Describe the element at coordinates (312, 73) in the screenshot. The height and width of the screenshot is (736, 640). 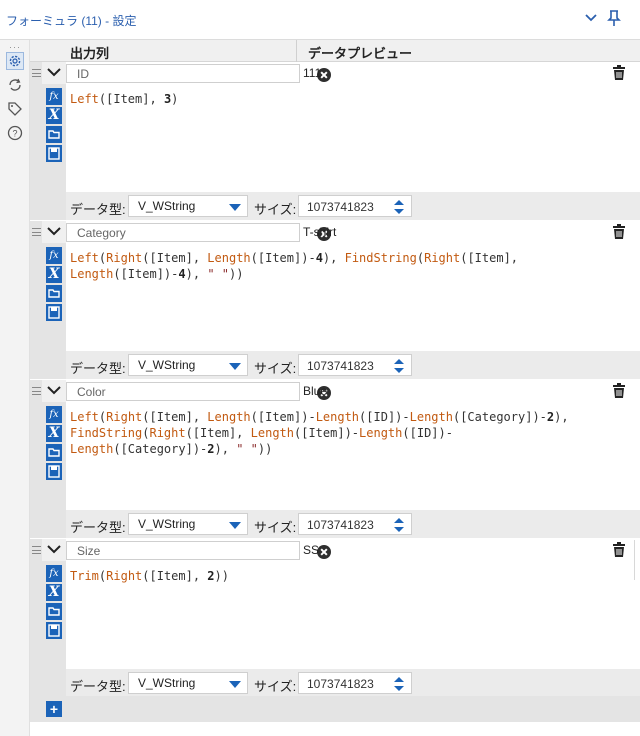
I see `data-preview-value: 111` at that location.